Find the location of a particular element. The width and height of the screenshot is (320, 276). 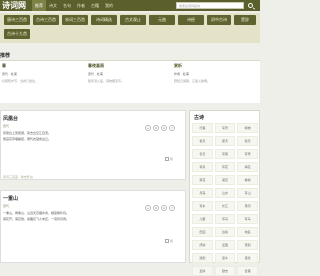

sidebar-item: 写山 is located at coordinates (247, 193).